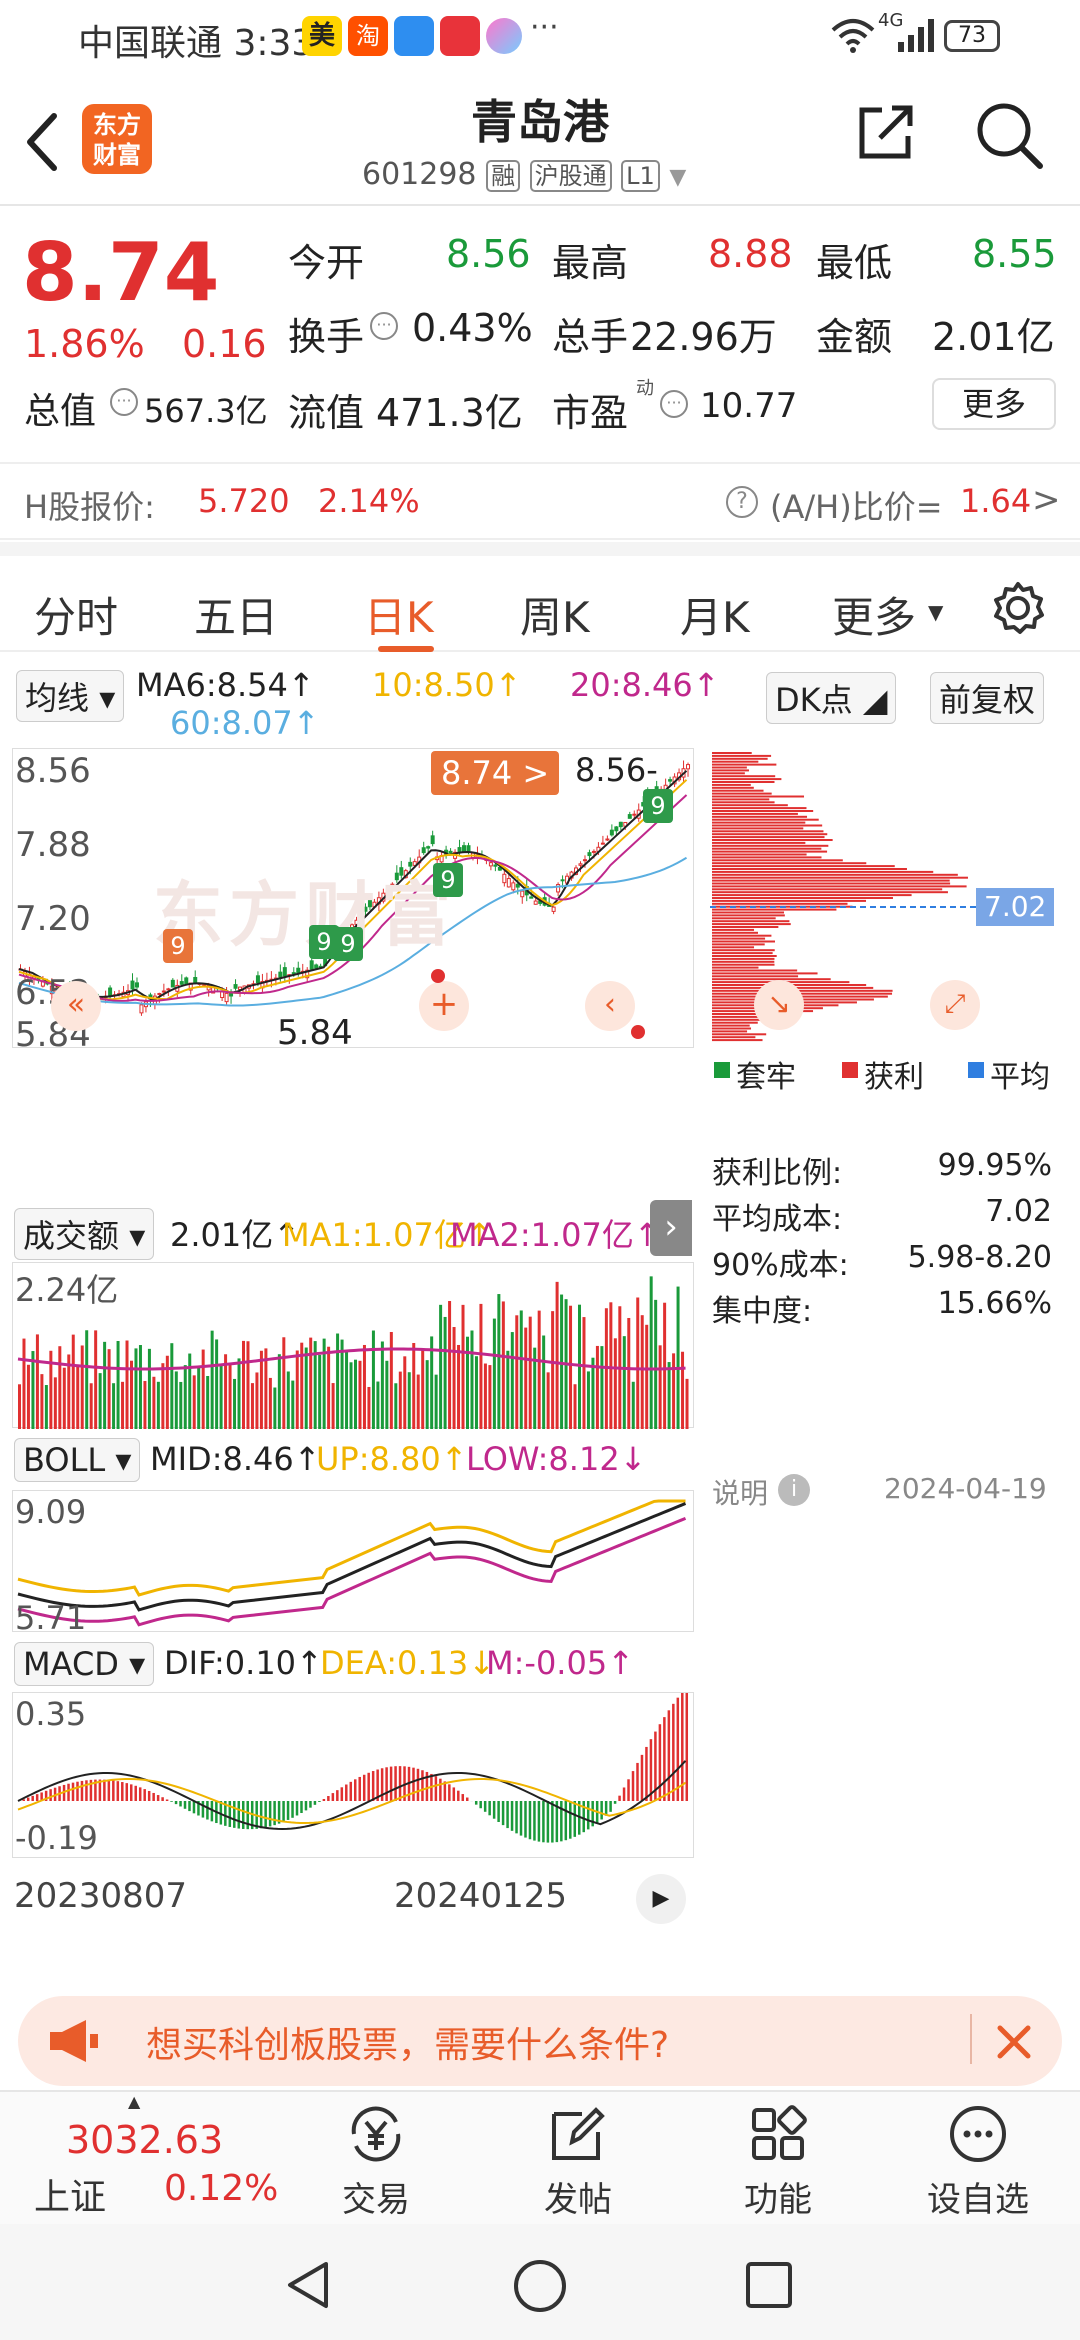 The width and height of the screenshot is (1080, 2340). What do you see at coordinates (742, 502) in the screenshot?
I see `help-icon: ?` at bounding box center [742, 502].